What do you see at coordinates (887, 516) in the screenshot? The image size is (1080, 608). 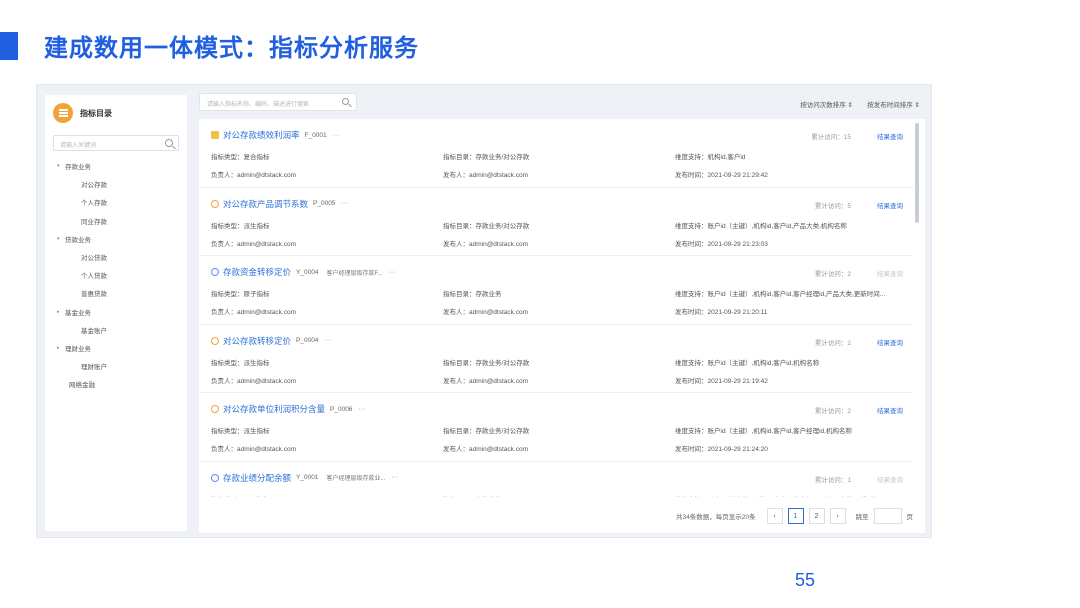 I see `goto-page-input` at bounding box center [887, 516].